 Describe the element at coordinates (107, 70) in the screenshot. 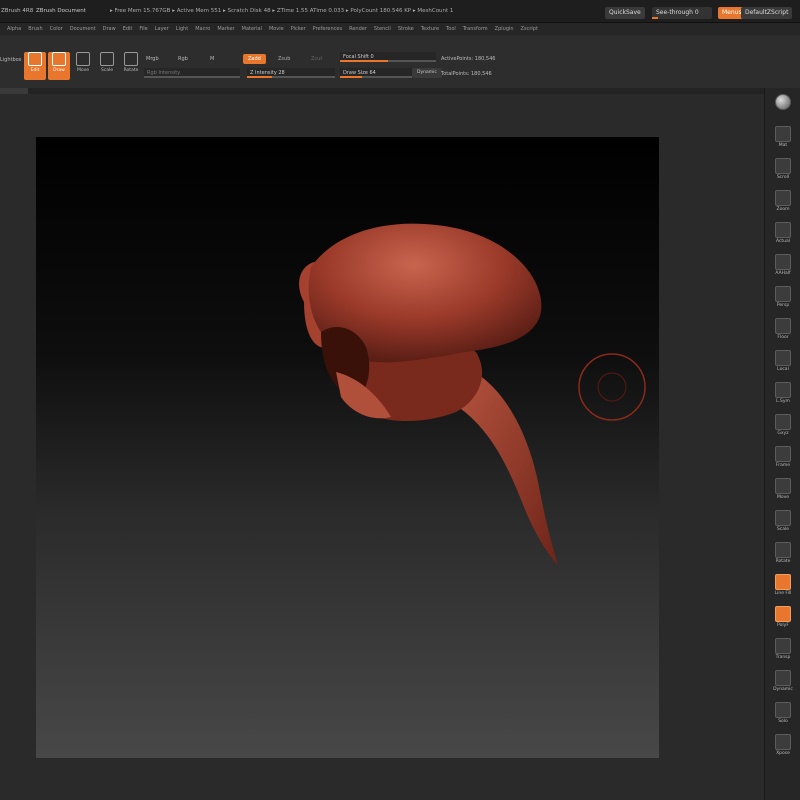

I see `scale-label: Scale` at that location.